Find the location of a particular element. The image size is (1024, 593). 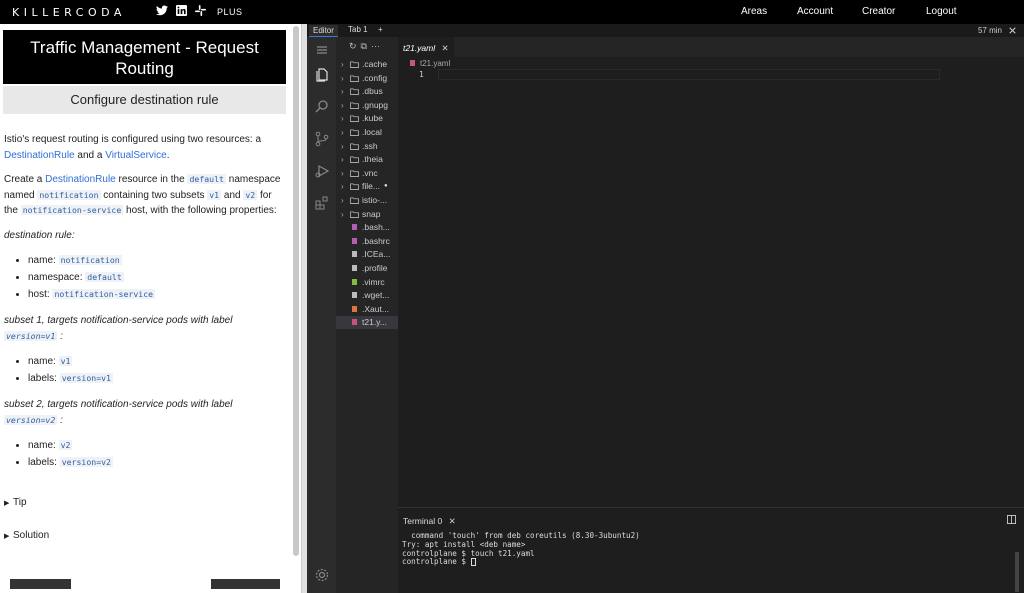

explorer-item-label: .bashrc is located at coordinates (376, 240).